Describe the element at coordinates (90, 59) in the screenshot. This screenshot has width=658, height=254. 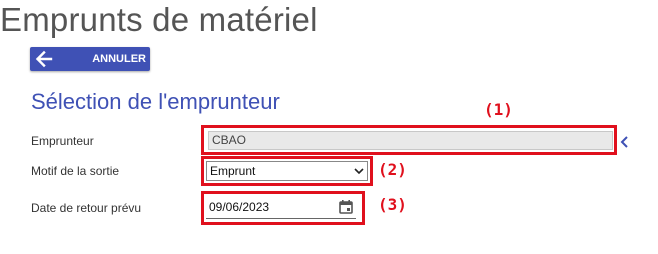
I see `cancel-button: ANNULER` at that location.